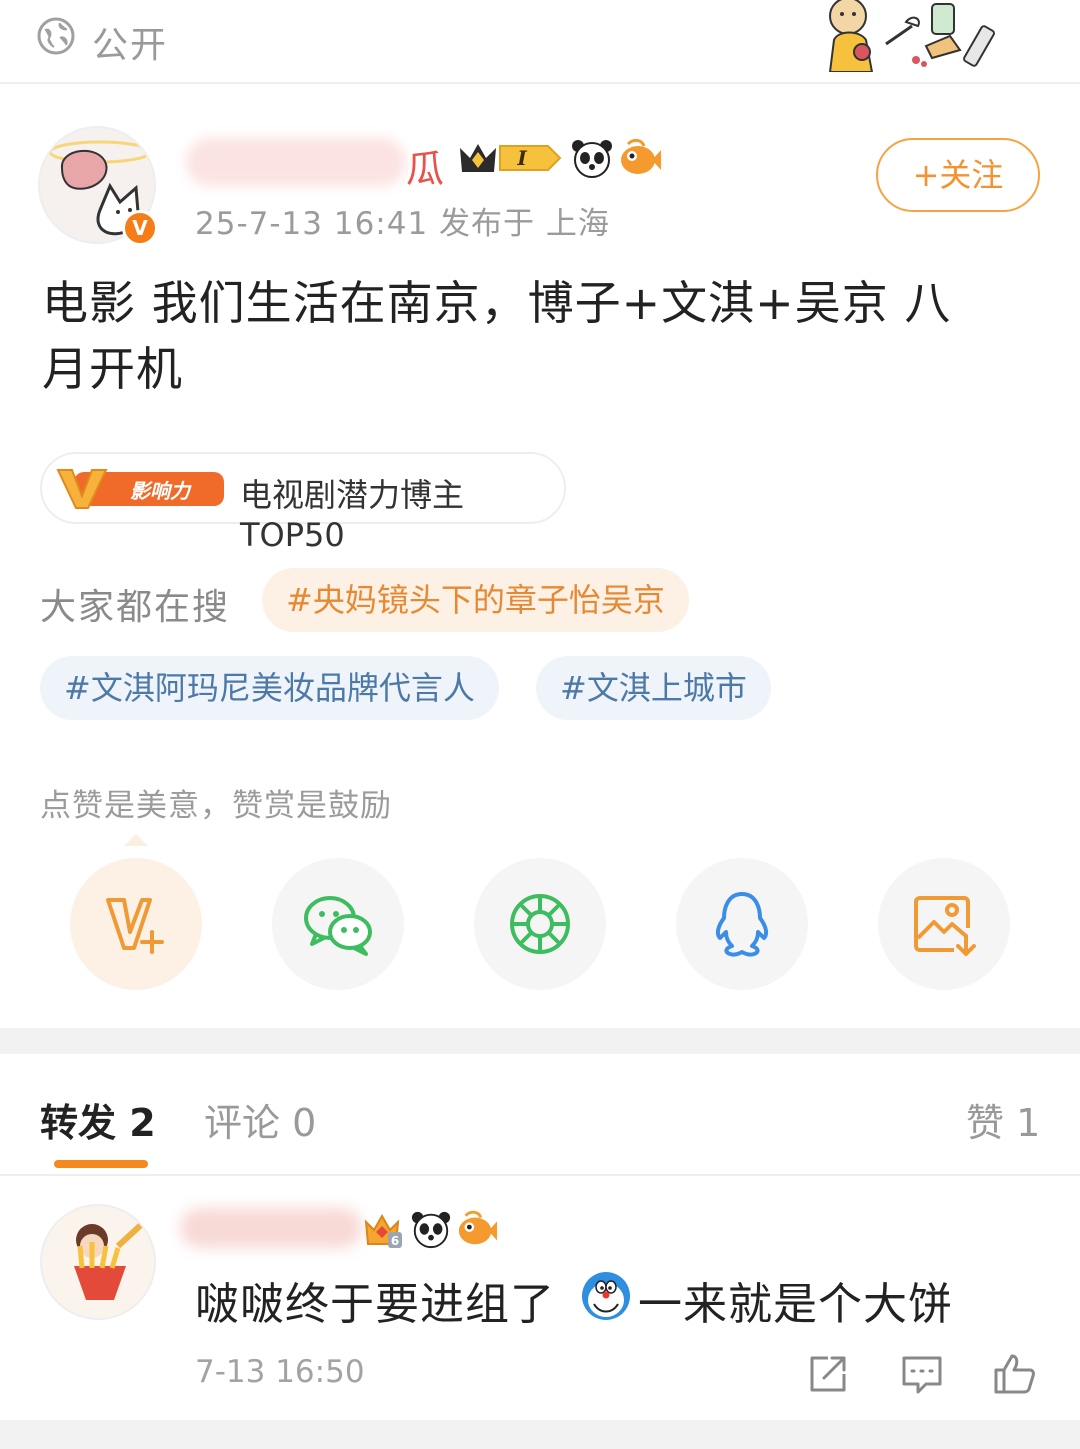 Image resolution: width=1080 pixels, height=1449 pixels. Describe the element at coordinates (56, 36) in the screenshot. I see `globe-icon` at that location.